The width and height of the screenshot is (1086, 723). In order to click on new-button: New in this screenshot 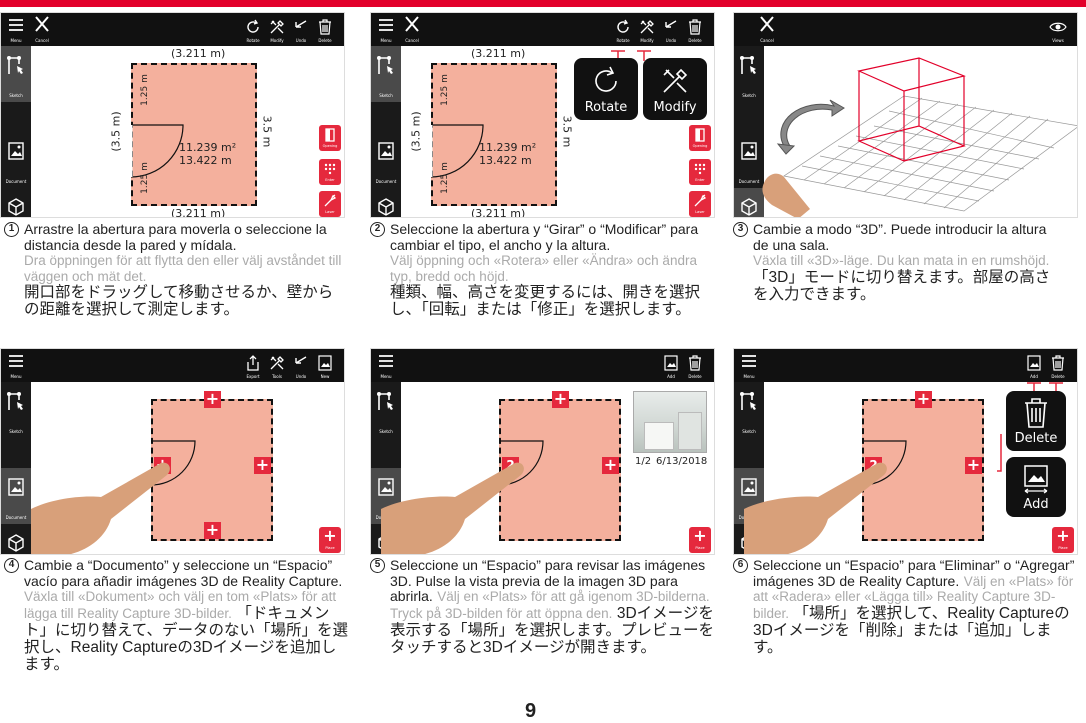, I will do `click(325, 365)`.